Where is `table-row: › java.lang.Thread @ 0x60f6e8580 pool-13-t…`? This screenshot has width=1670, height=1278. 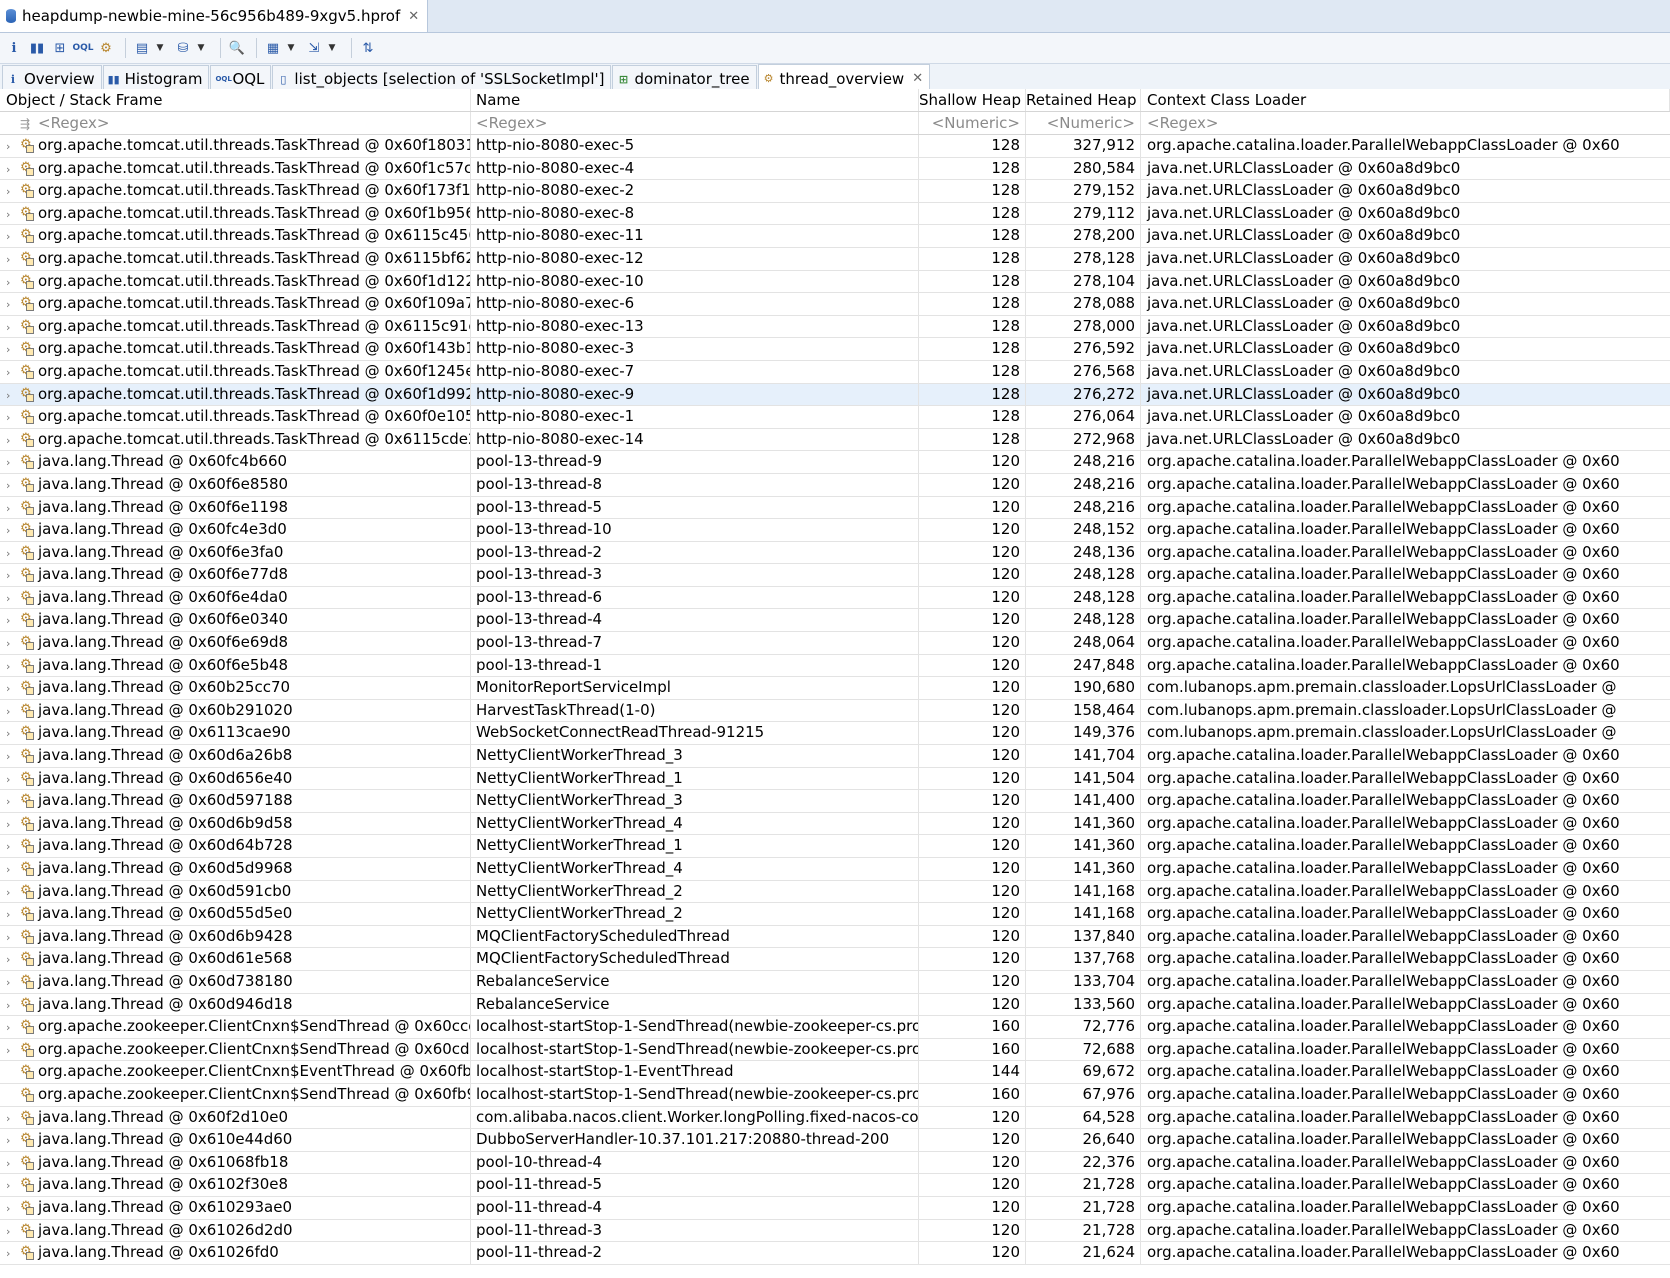
table-row: › java.lang.Thread @ 0x60f6e8580 pool-13-t… is located at coordinates (835, 485).